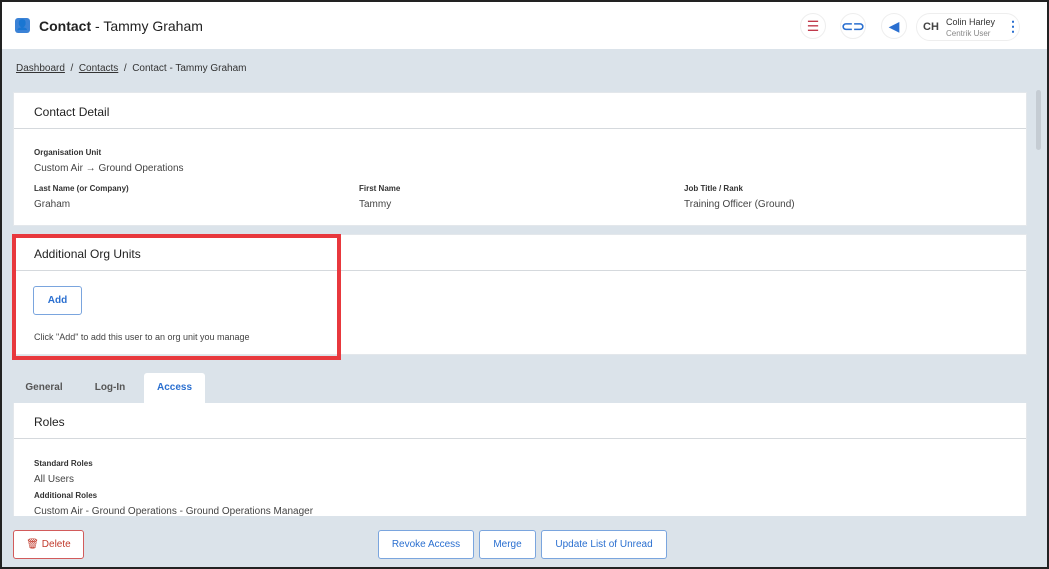 The height and width of the screenshot is (569, 1049). What do you see at coordinates (63, 463) in the screenshot?
I see `standard-roles-label: Standard Roles` at bounding box center [63, 463].